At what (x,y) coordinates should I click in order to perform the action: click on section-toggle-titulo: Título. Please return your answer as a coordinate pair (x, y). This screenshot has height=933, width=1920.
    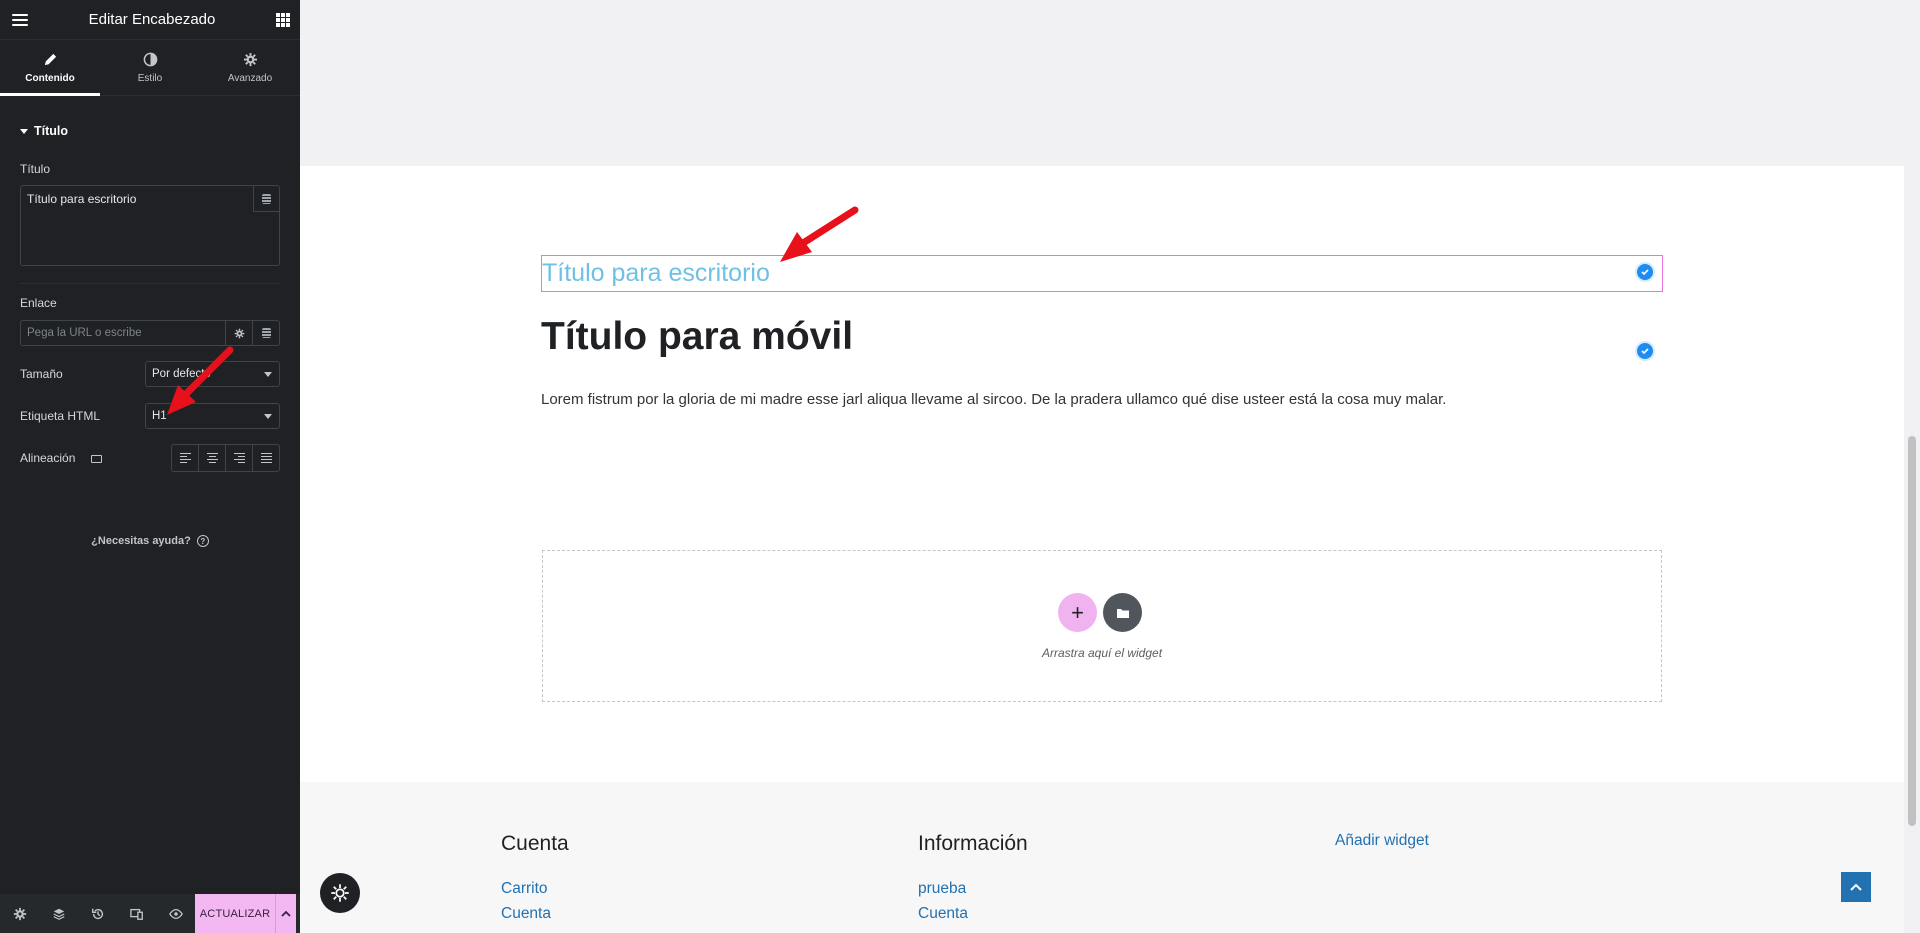
    Looking at the image, I should click on (150, 117).